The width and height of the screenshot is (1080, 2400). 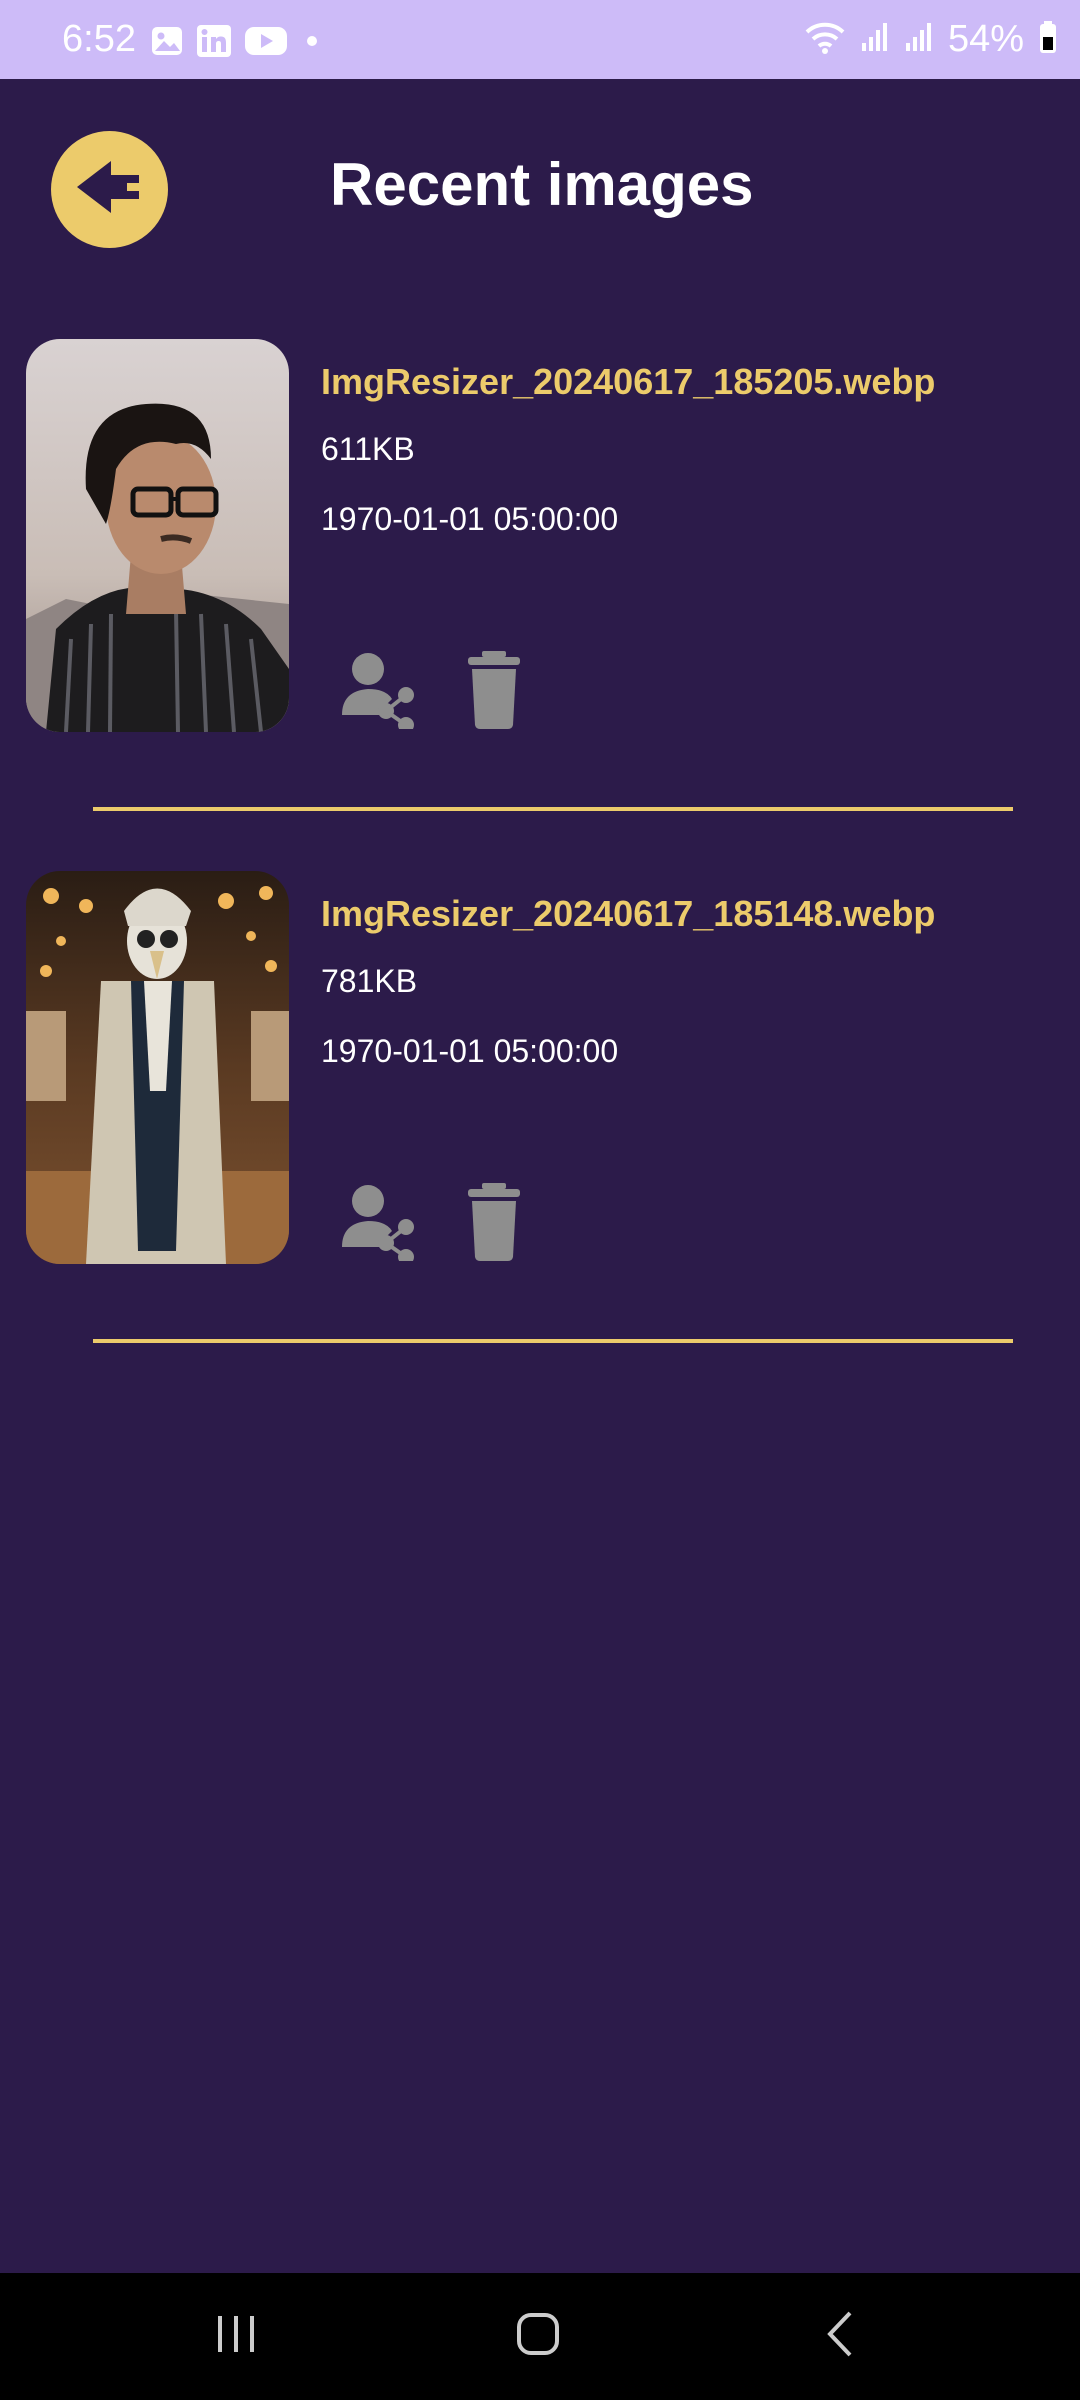 I want to click on status-bar: 6:52 54%, so click(x=540, y=39).